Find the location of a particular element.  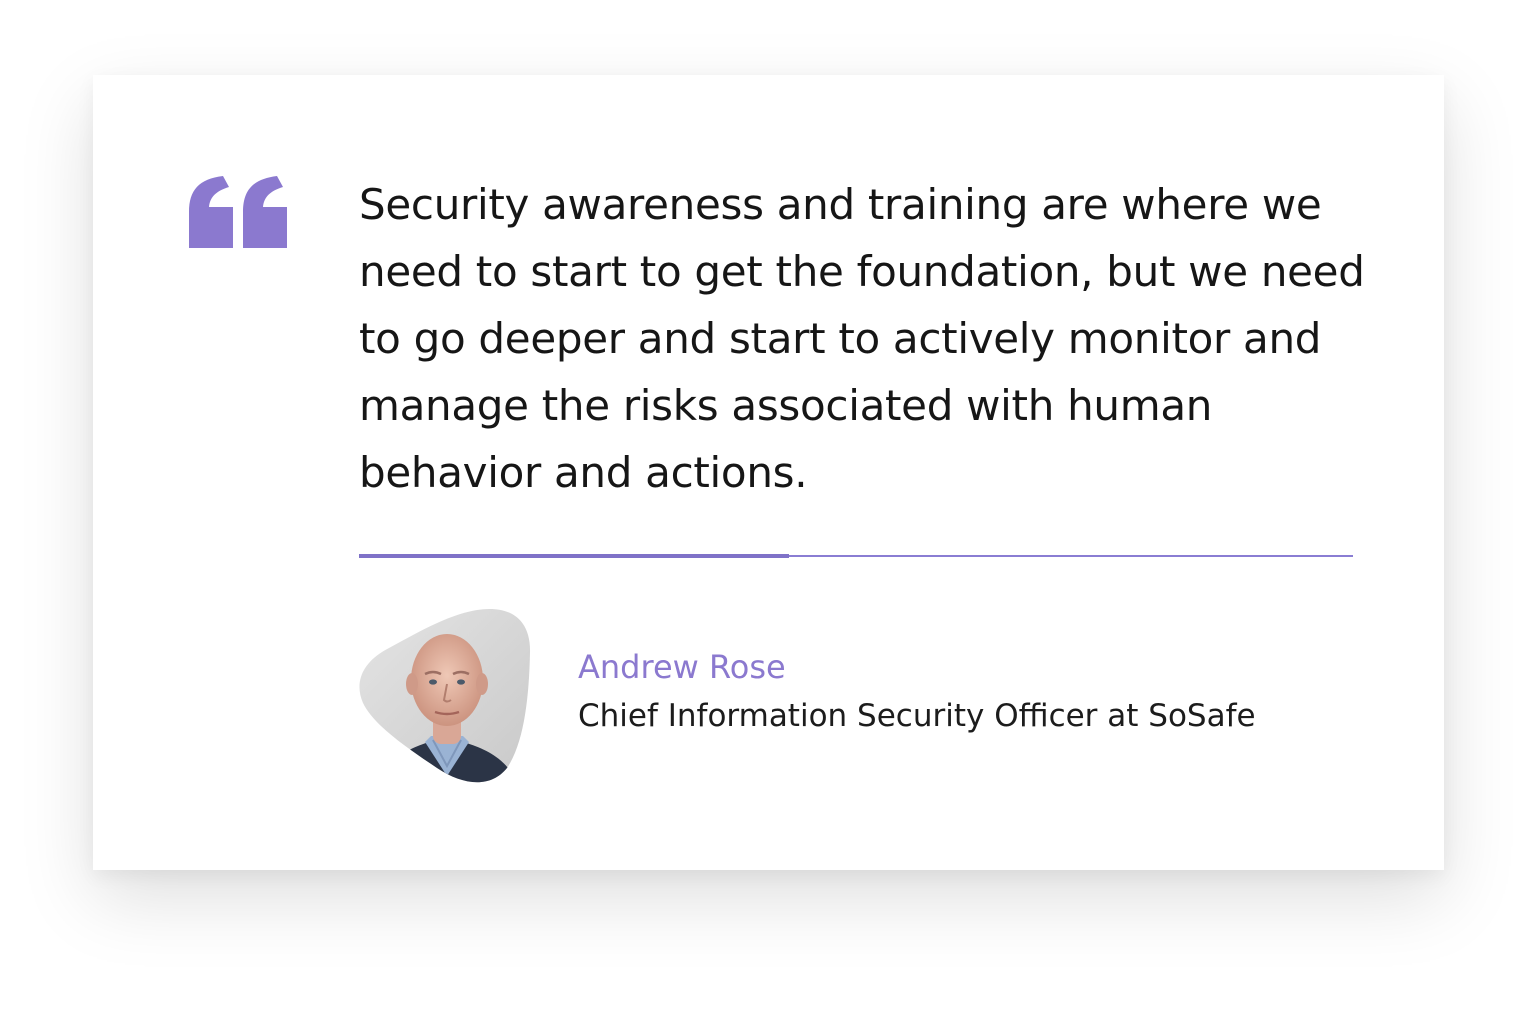

author-name: Andrew Rose is located at coordinates (682, 667).